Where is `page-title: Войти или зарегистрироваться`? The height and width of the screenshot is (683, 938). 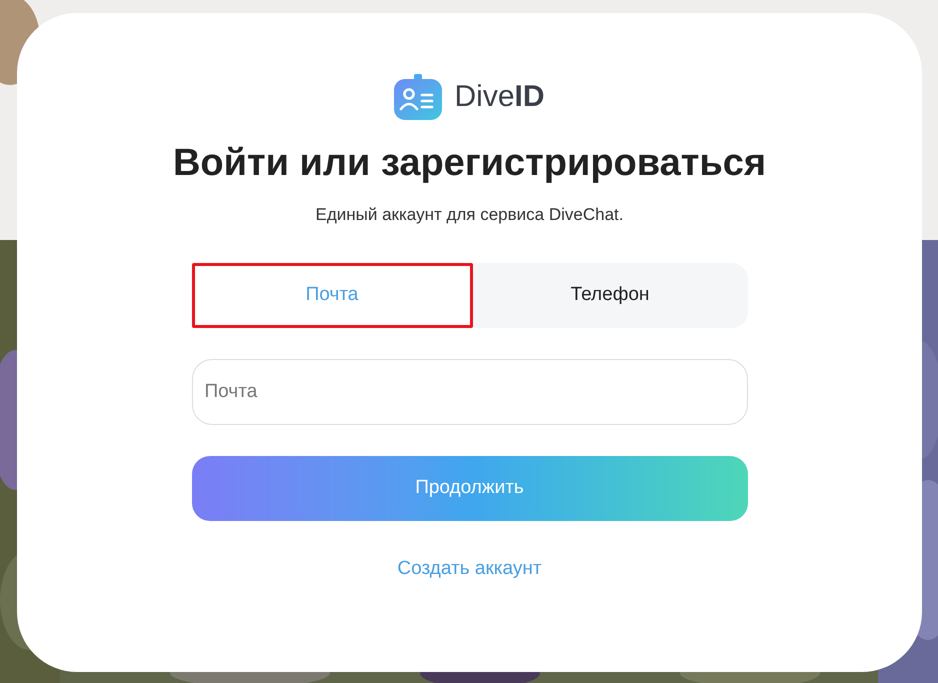
page-title: Войти или зарегистрироваться is located at coordinates (469, 163).